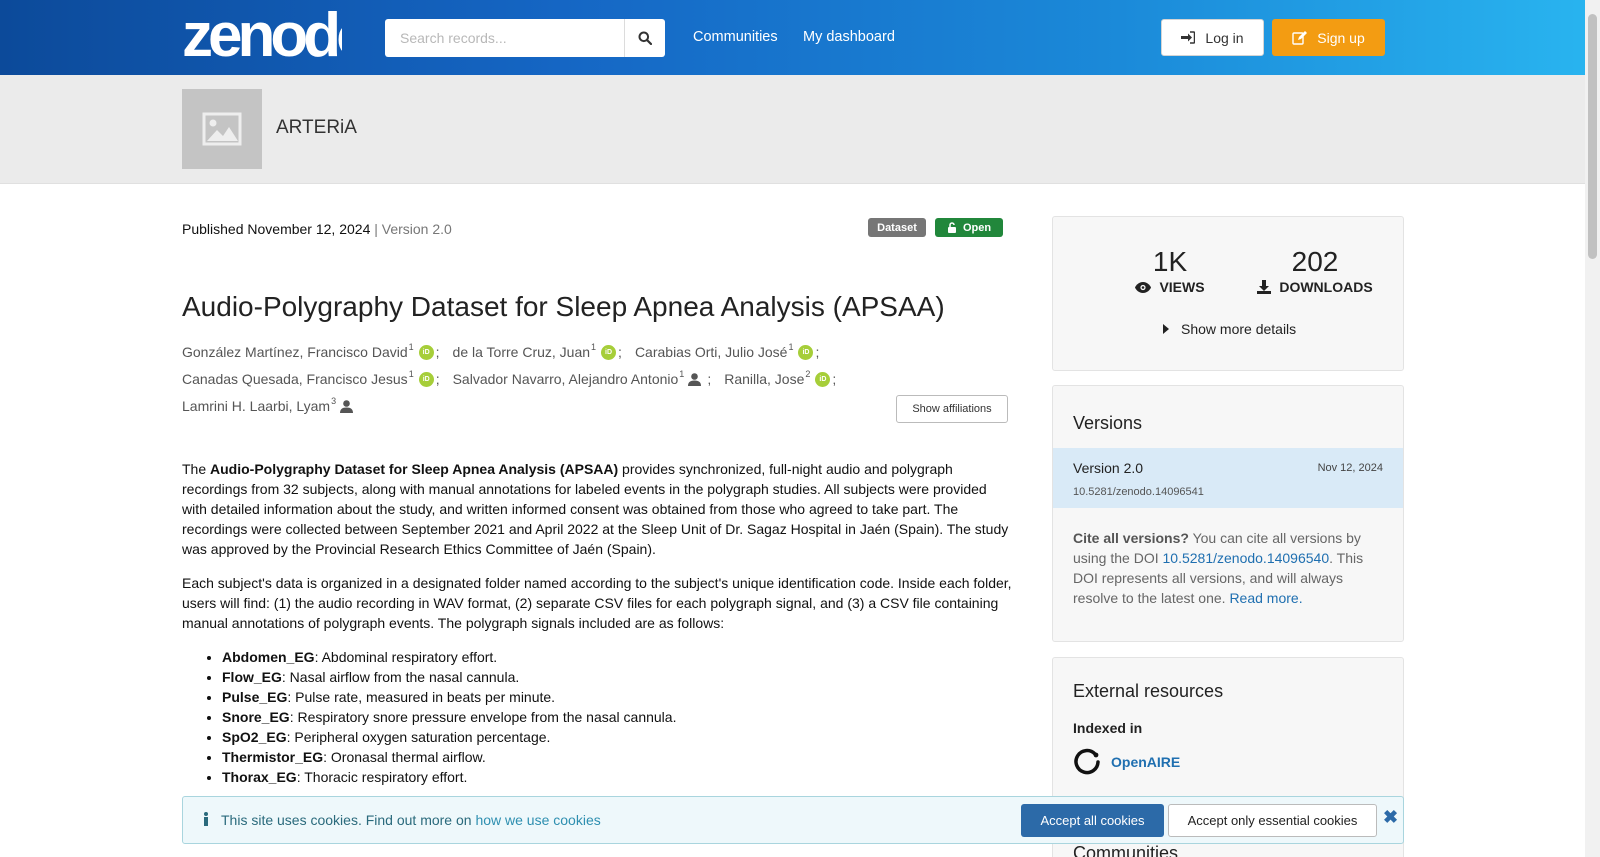  I want to click on versions-title: Versions, so click(1108, 423).